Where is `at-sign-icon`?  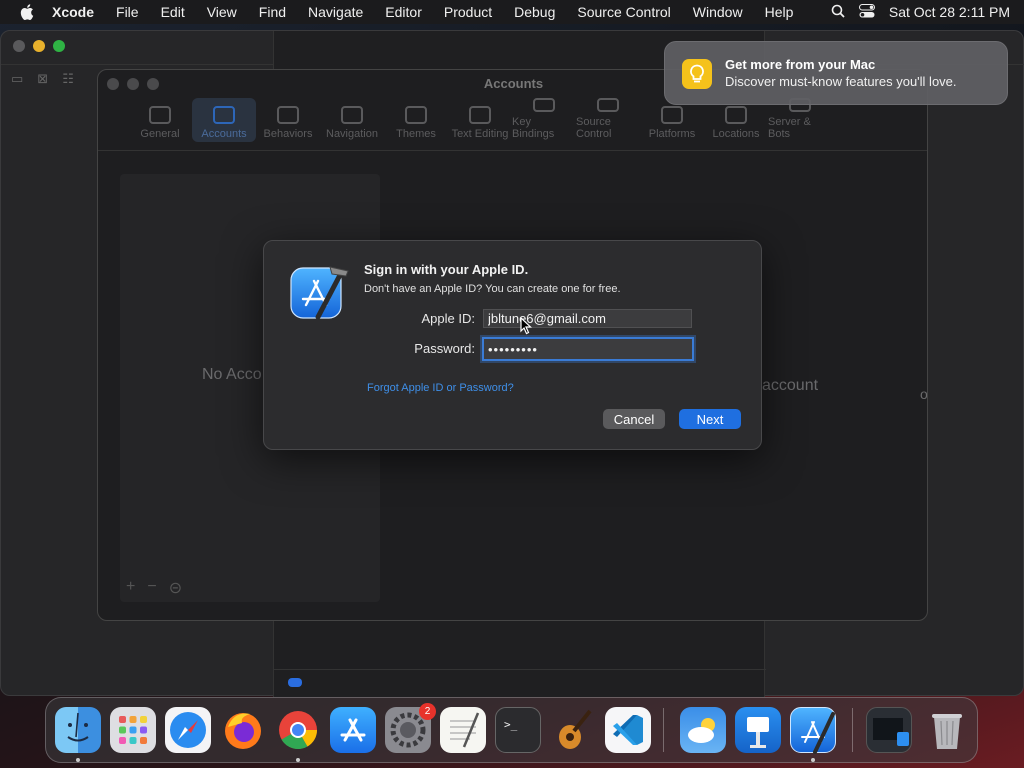 at-sign-icon is located at coordinates (224, 115).